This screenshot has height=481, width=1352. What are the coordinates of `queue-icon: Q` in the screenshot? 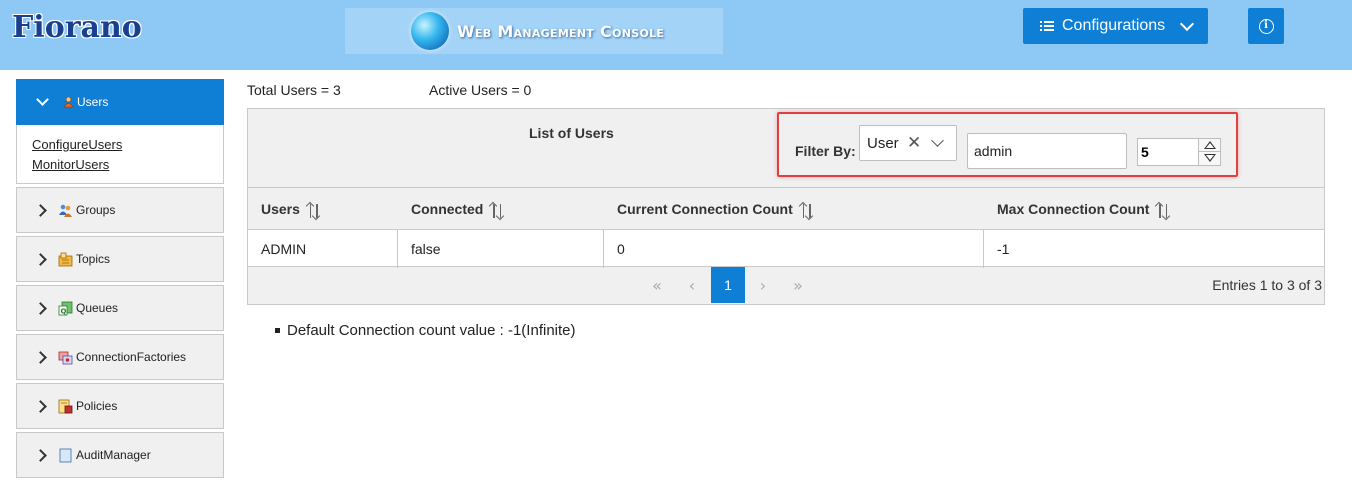 It's located at (65, 308).